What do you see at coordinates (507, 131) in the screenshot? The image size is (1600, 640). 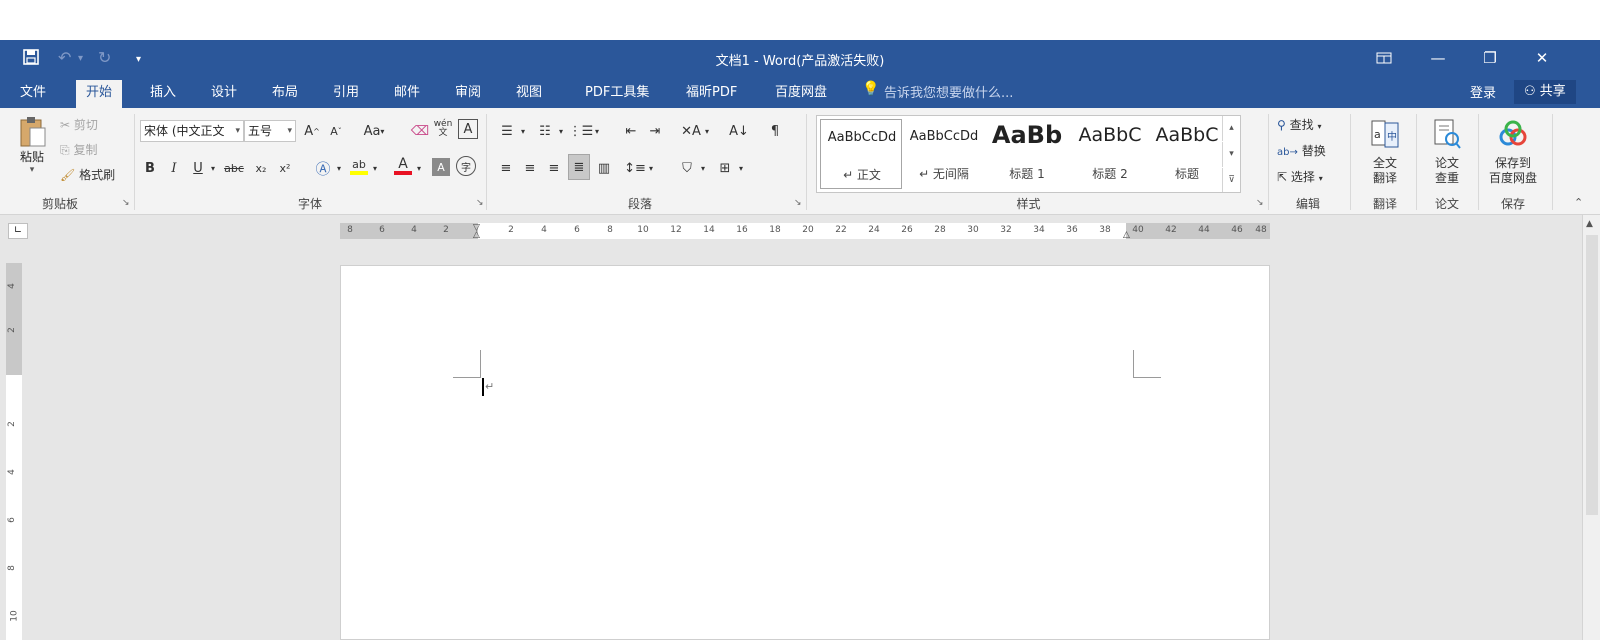 I see `bullets-icon: ☰` at bounding box center [507, 131].